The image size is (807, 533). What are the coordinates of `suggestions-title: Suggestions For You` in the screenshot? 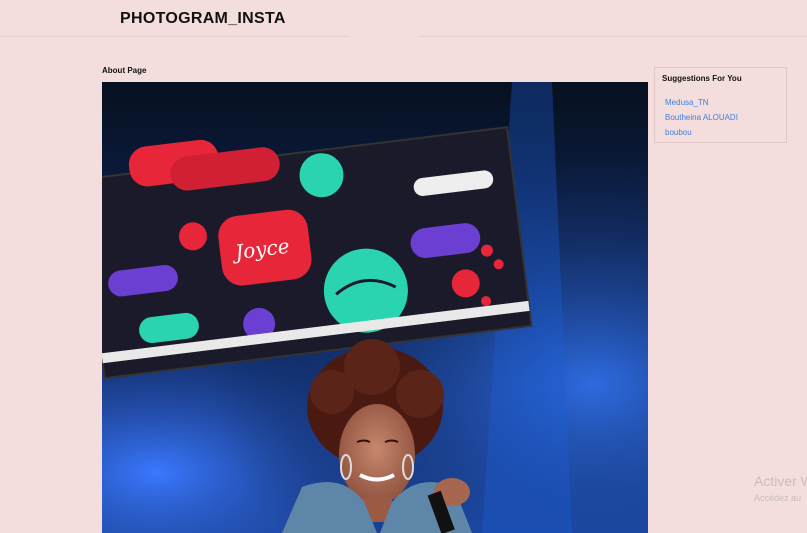 It's located at (702, 78).